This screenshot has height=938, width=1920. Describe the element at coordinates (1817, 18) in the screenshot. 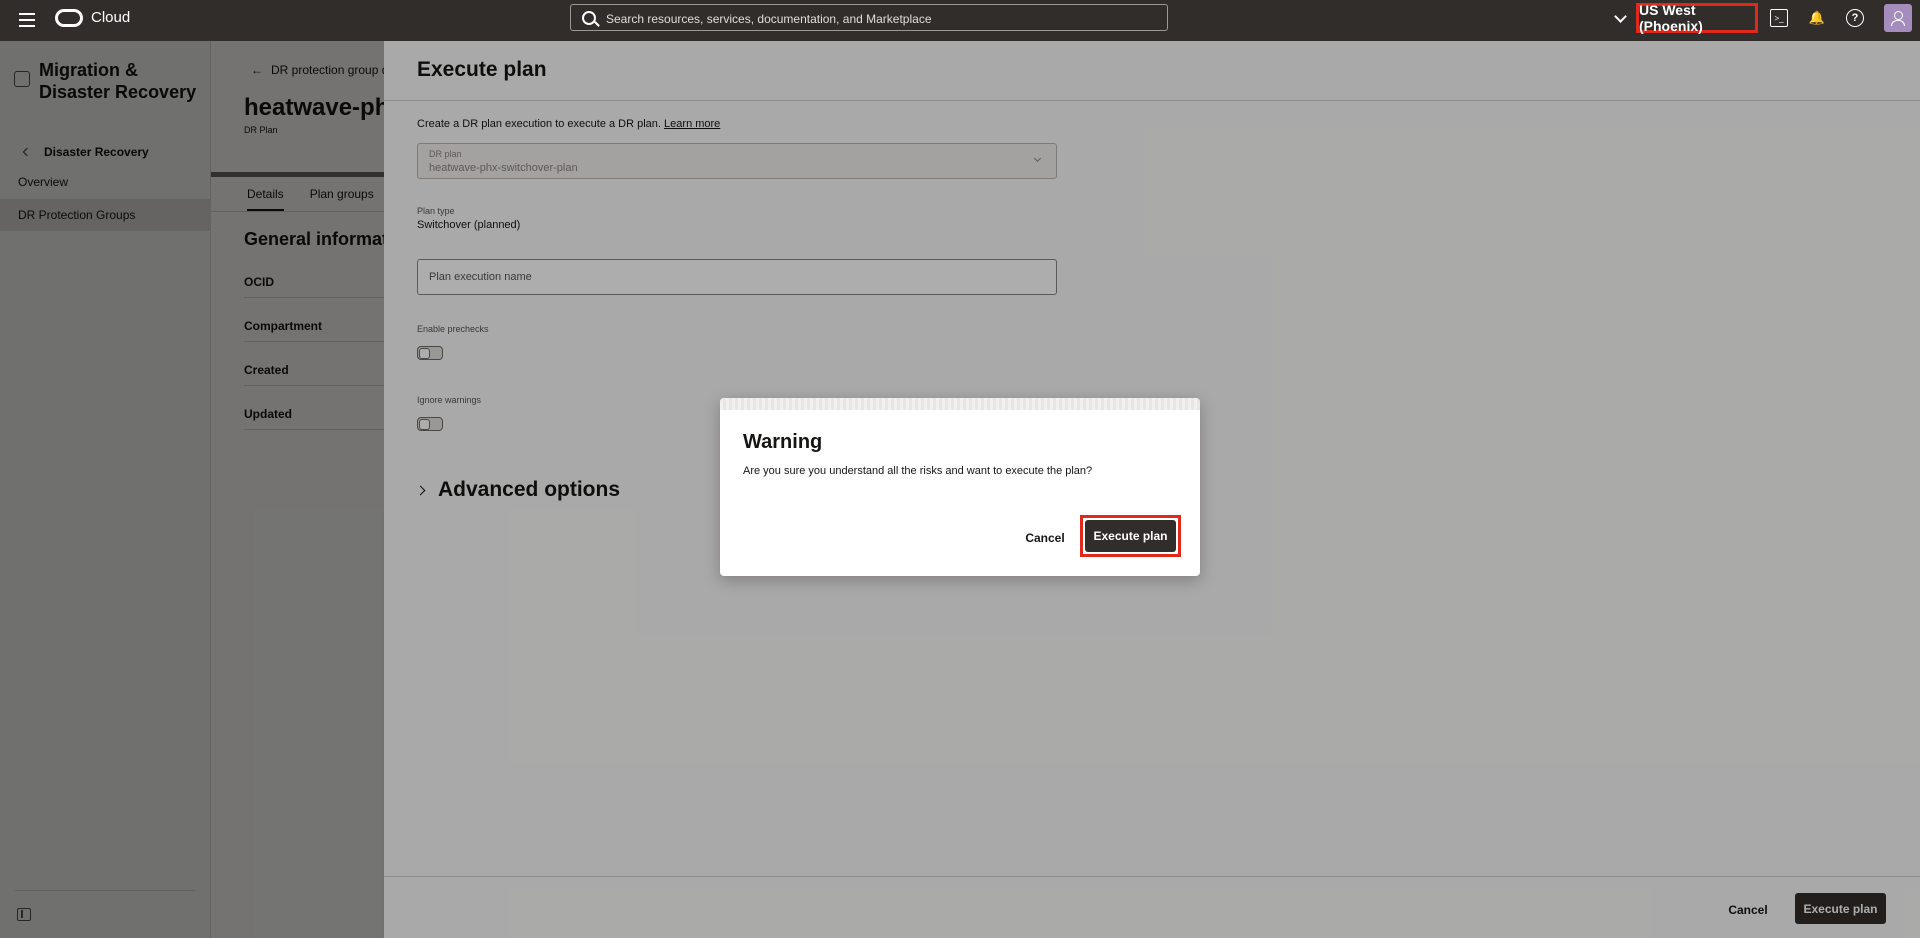

I see `bell-icon: 🔔` at that location.